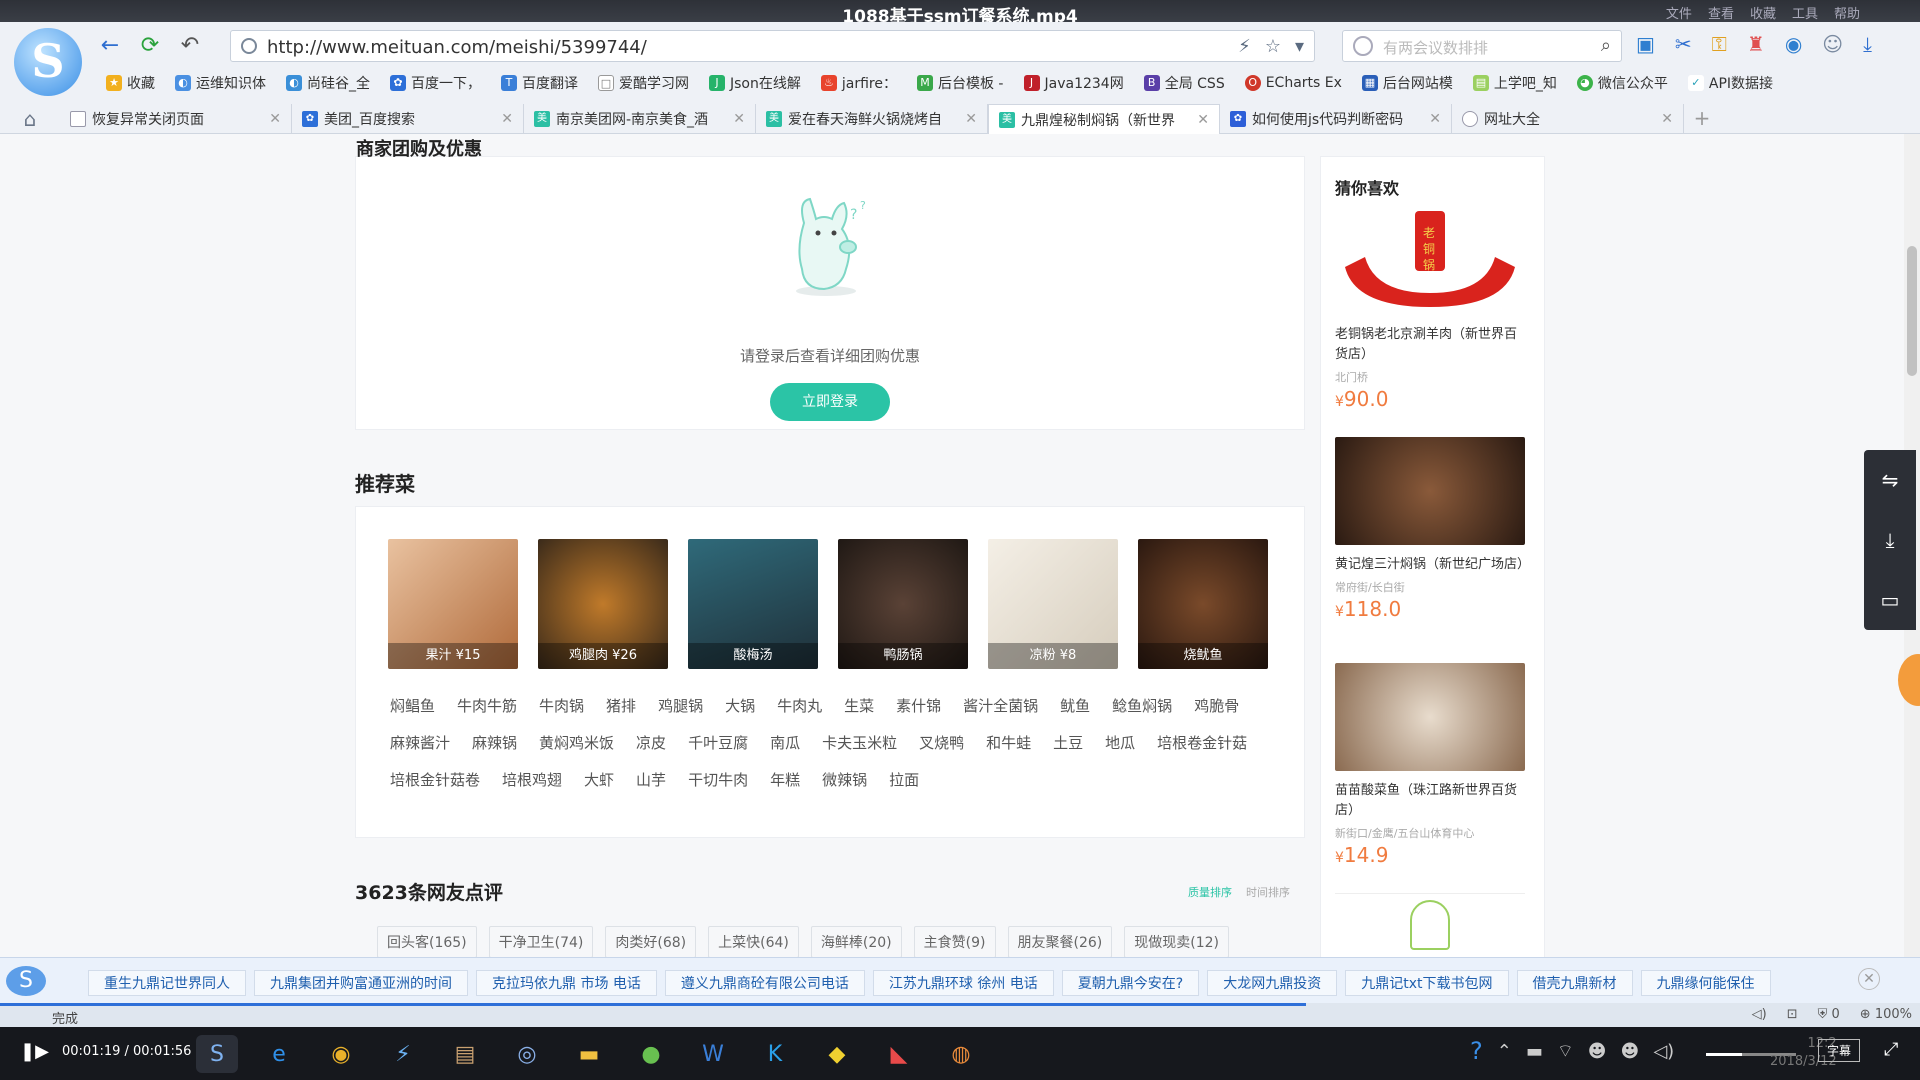 Image resolution: width=1920 pixels, height=1080 pixels. What do you see at coordinates (494, 742) in the screenshot?
I see `dish-tag: 麻辣锅` at bounding box center [494, 742].